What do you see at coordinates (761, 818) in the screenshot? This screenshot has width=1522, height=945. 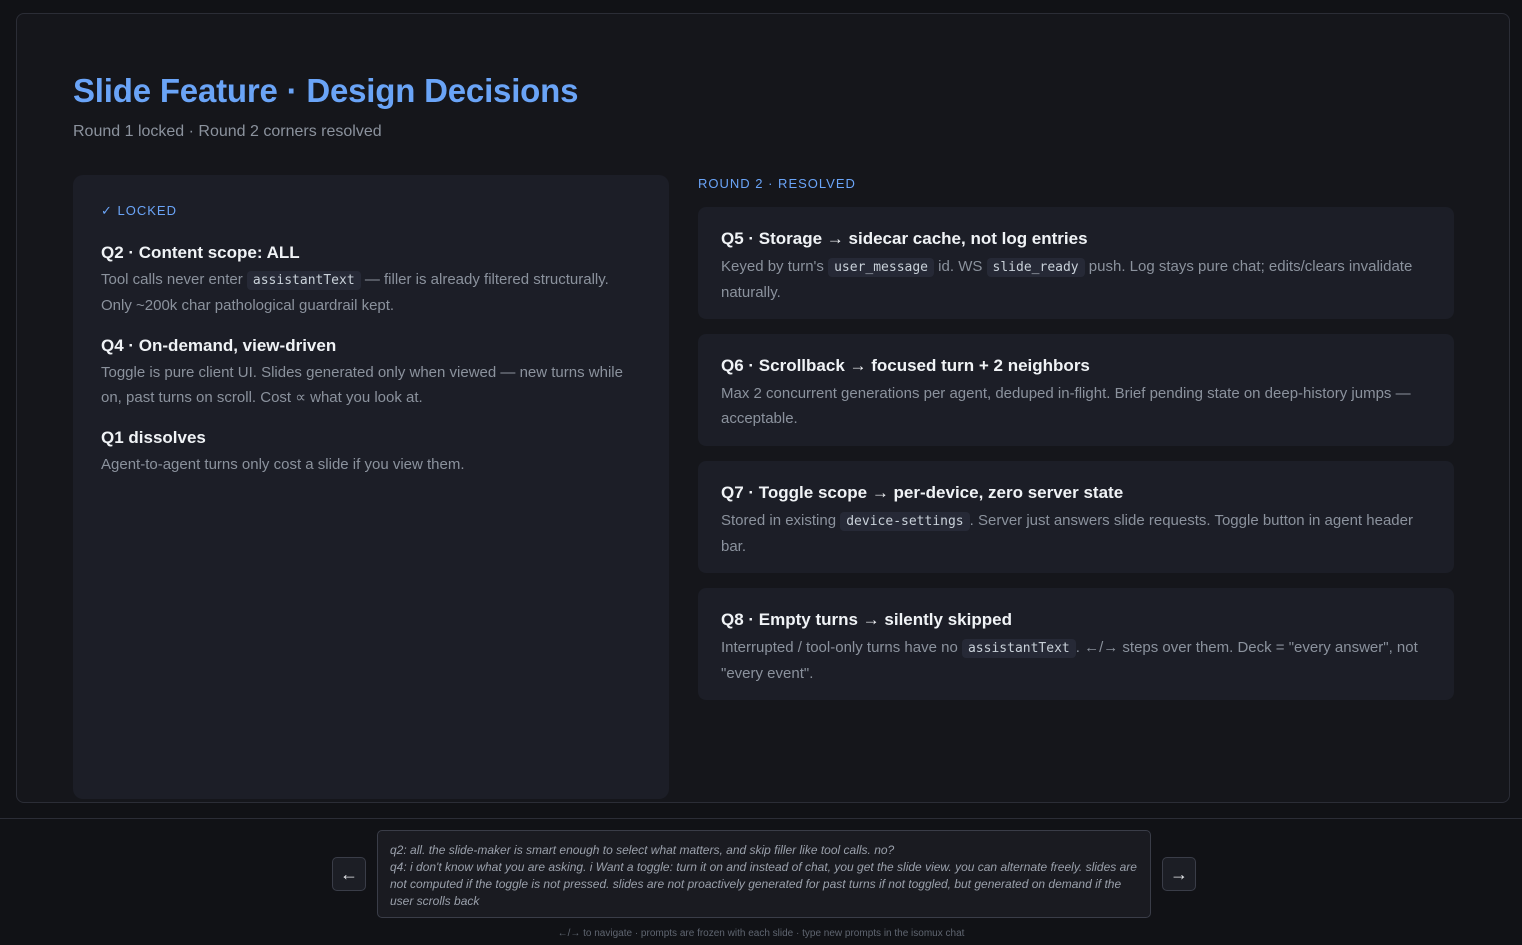 I see `footer-divider` at bounding box center [761, 818].